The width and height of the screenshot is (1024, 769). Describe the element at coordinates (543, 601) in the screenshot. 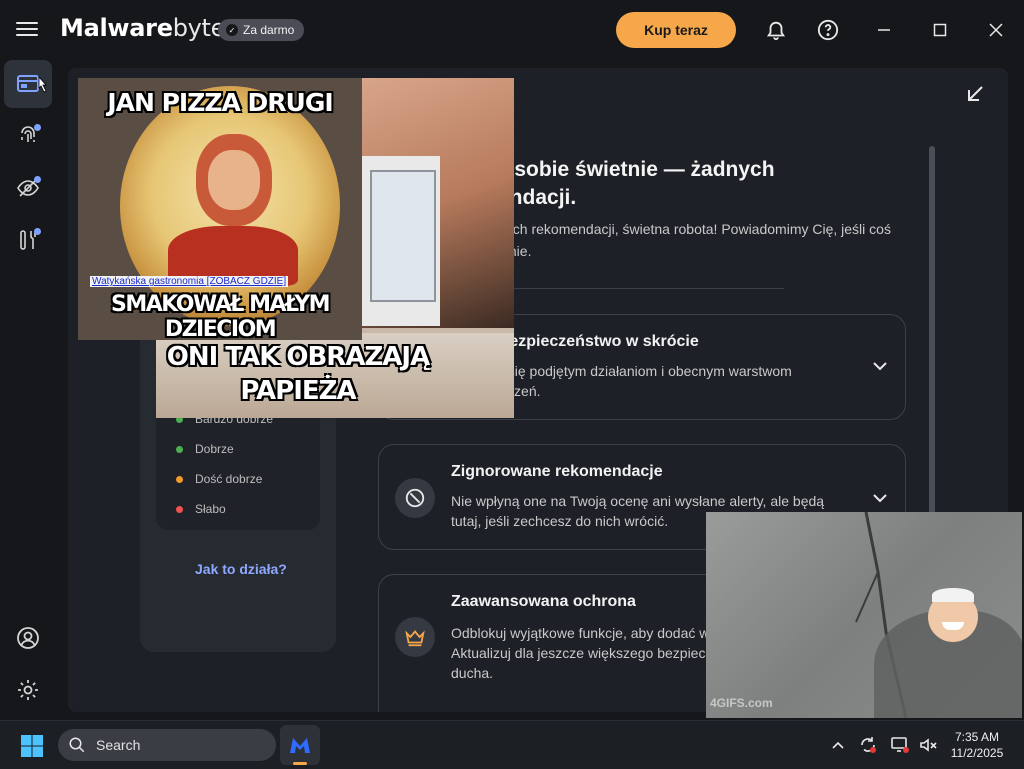

I see `card-title: Zaawansowana ochrona` at that location.